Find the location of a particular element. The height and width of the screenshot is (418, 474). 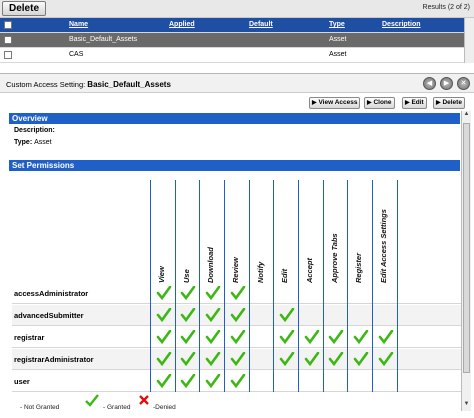

view-access-button: ▶ View Access is located at coordinates (335, 103).